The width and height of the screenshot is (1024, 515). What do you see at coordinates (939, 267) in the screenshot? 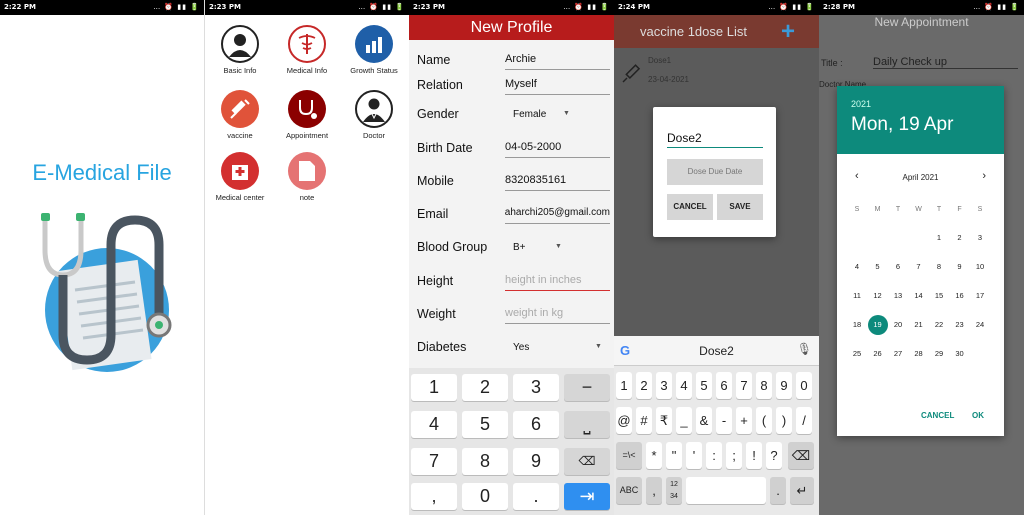
I see `calendar-day: 8` at bounding box center [939, 267].